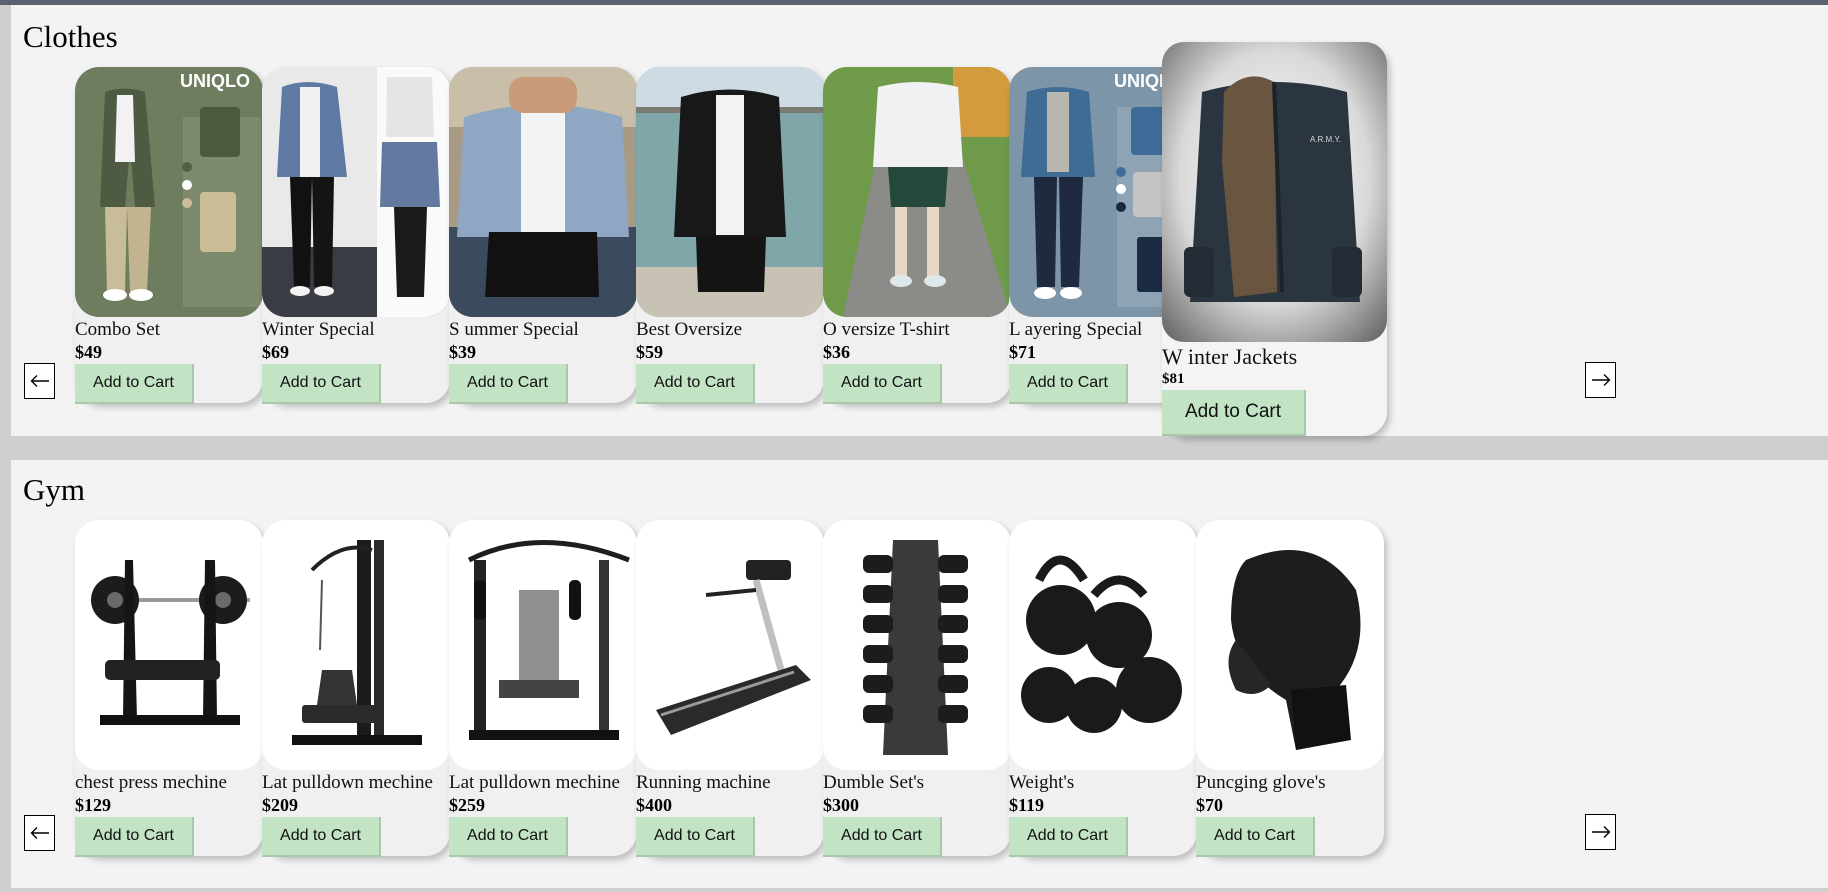 Image resolution: width=1828 pixels, height=892 pixels. Describe the element at coordinates (703, 782) in the screenshot. I see `product-name: Running machine` at that location.